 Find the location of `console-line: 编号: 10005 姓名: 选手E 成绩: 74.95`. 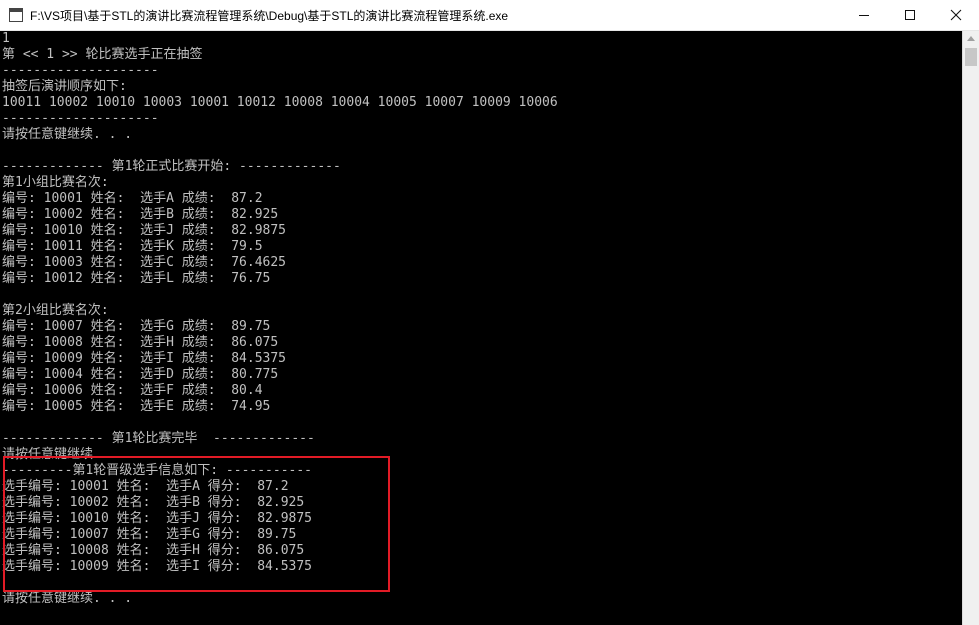

console-line: 编号: 10005 姓名: 选手E 成绩: 74.95 is located at coordinates (136, 406).